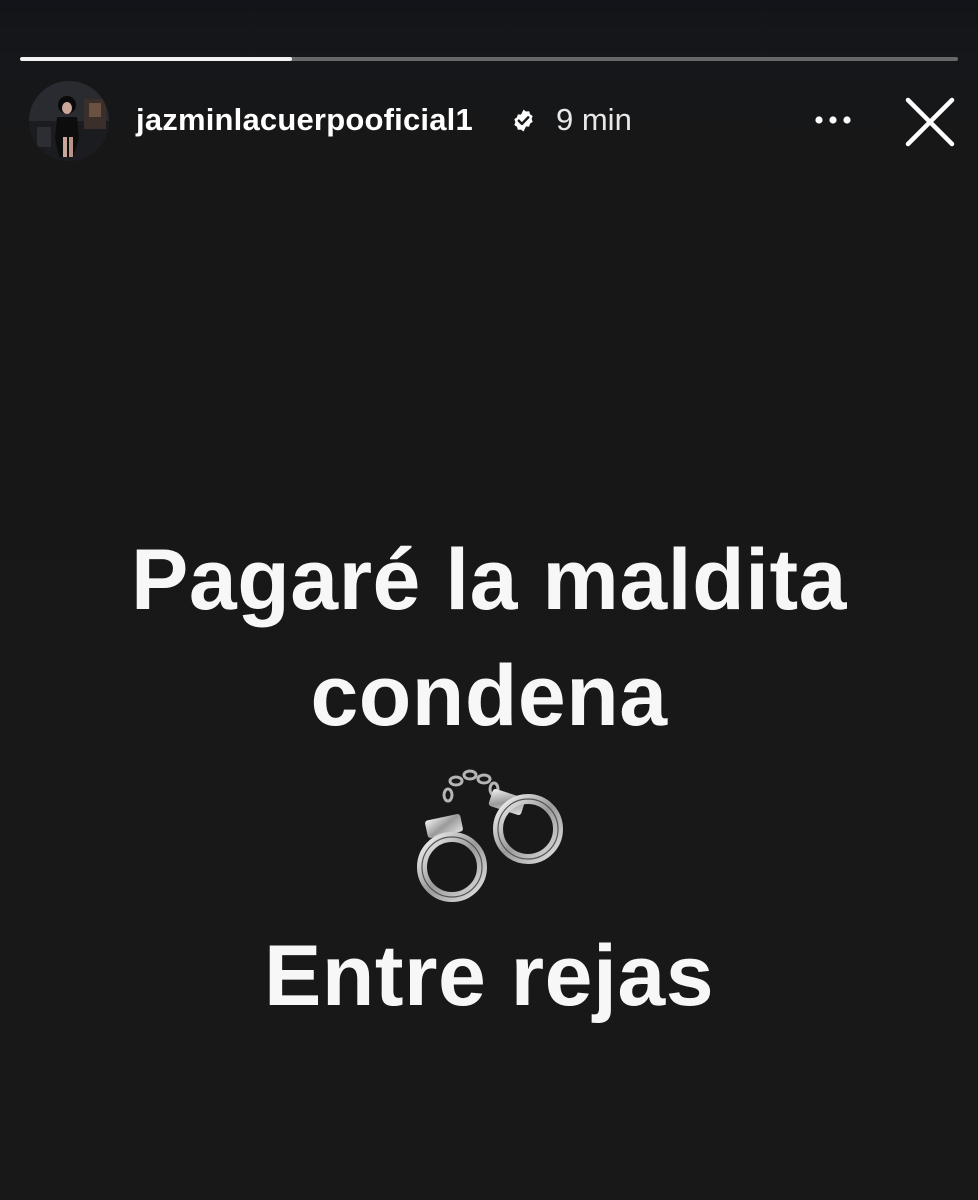  Describe the element at coordinates (489, 976) in the screenshot. I see `story-text-line-3: Entre rejas` at that location.